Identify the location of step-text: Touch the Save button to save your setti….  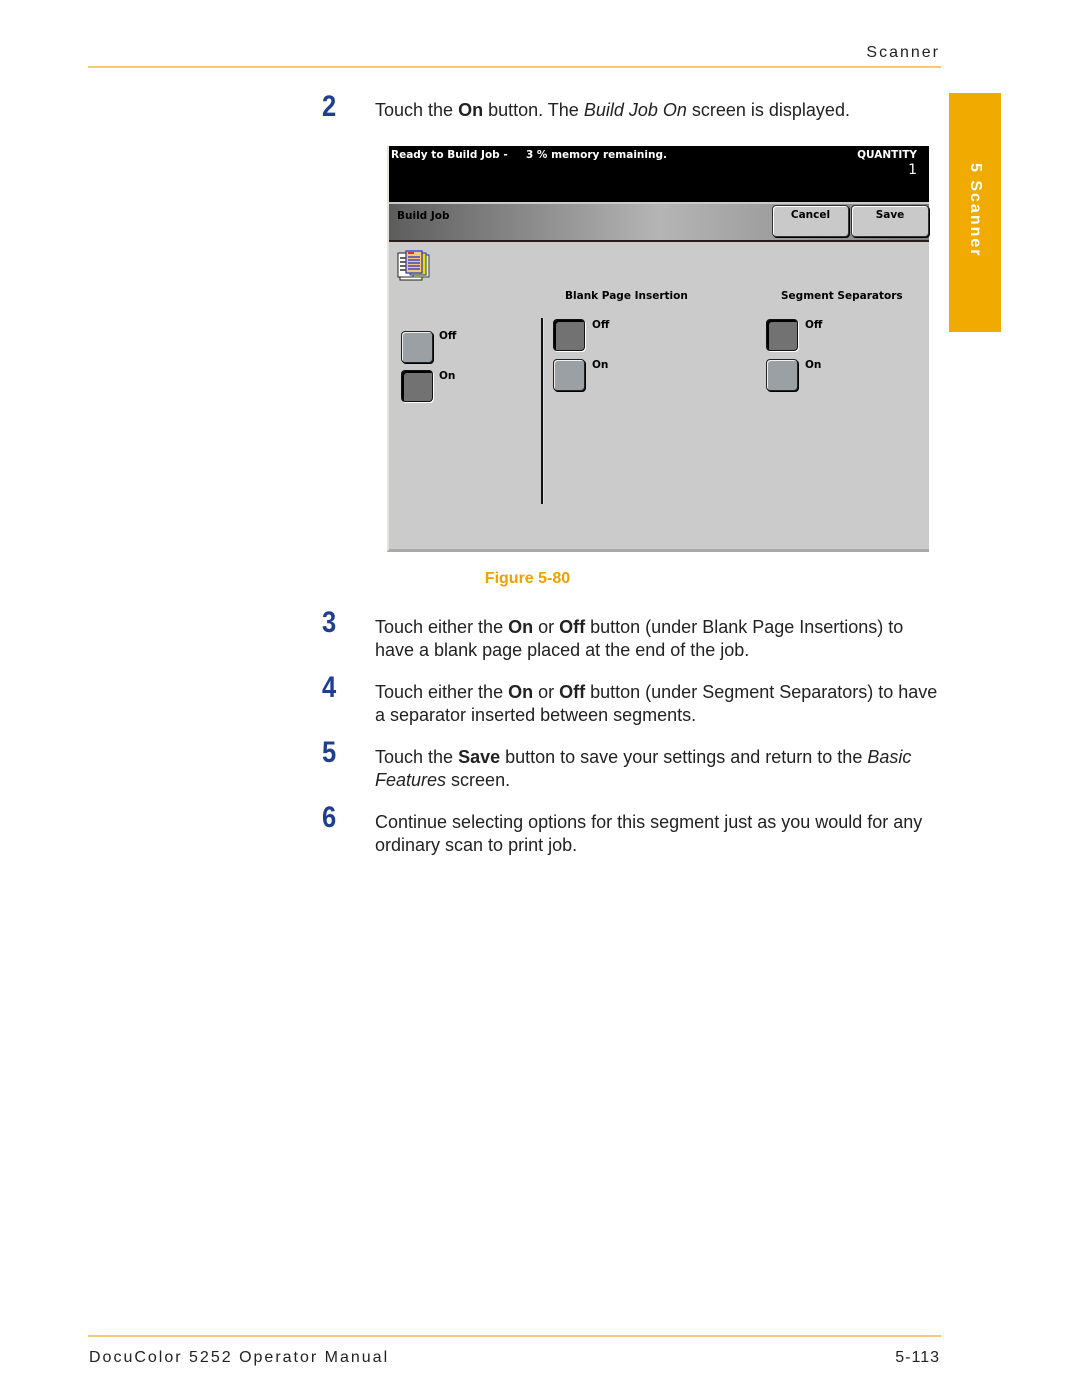
(660, 769).